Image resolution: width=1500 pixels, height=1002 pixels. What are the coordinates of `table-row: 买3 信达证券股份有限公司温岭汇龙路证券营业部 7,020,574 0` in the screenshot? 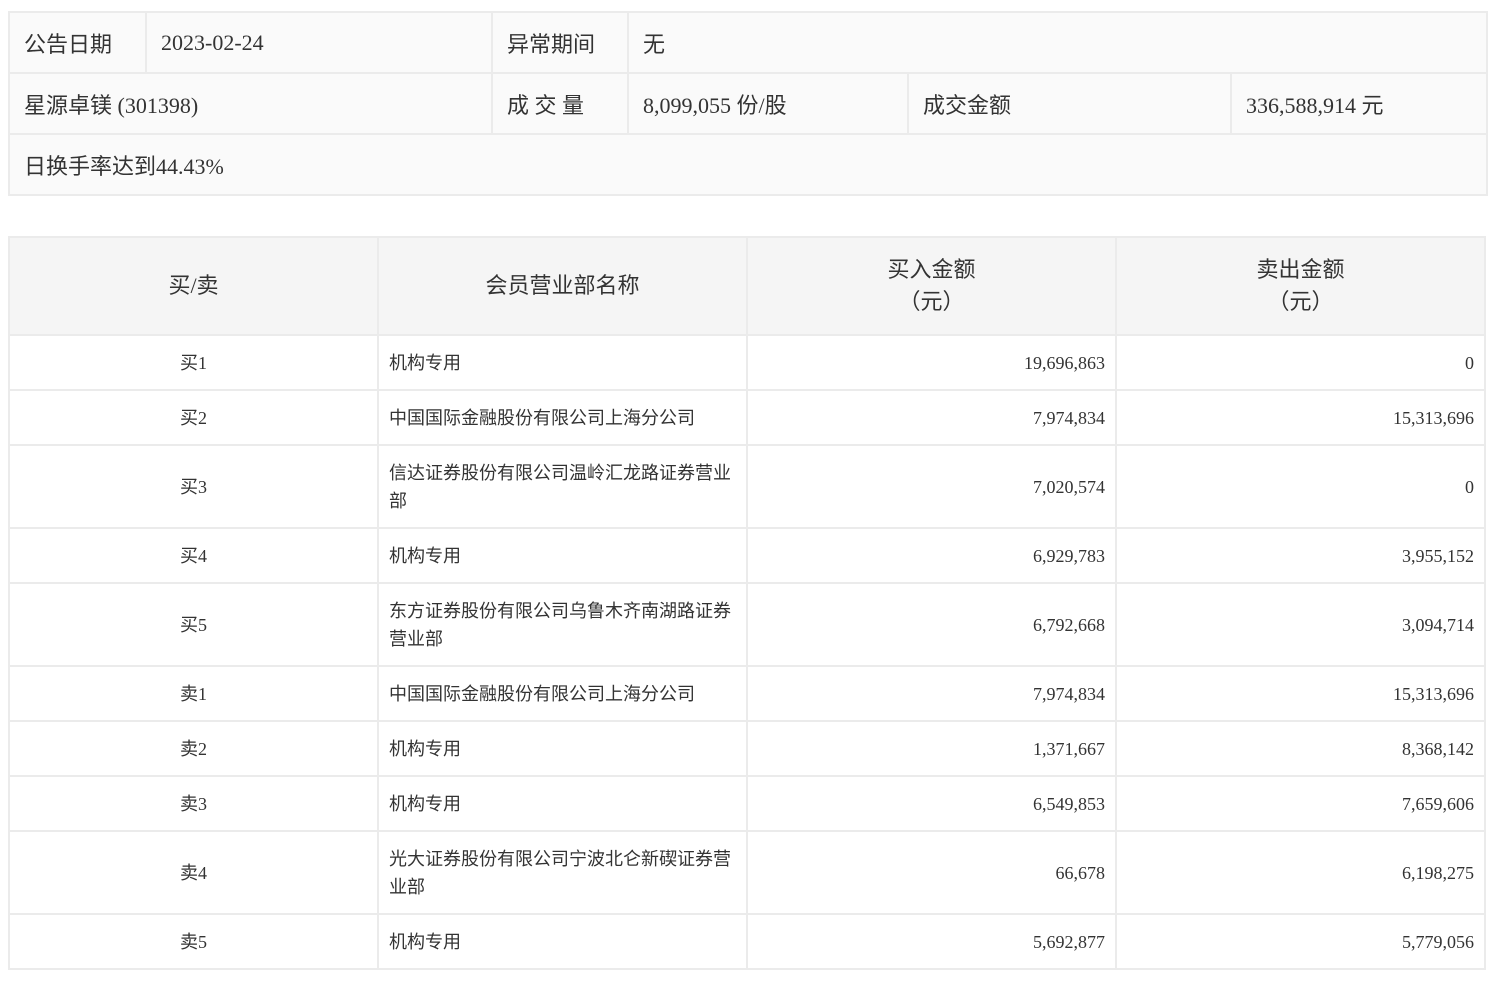 It's located at (747, 486).